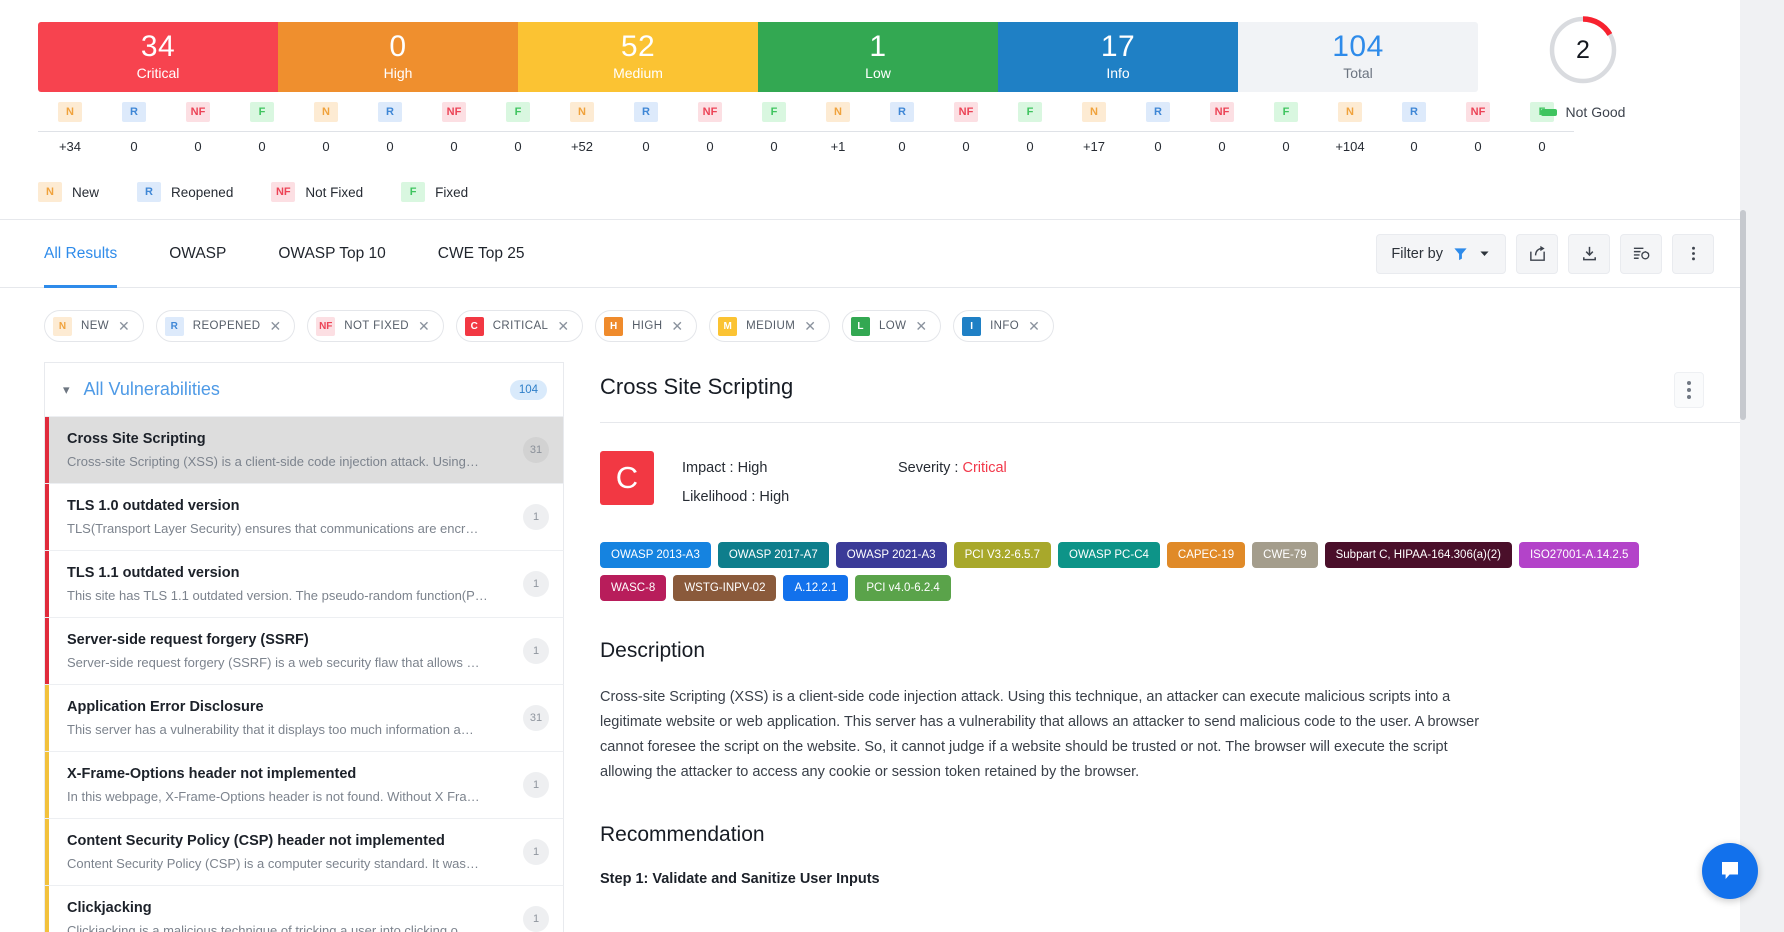  What do you see at coordinates (1002, 555) in the screenshot?
I see `compliance-tag: PCI V3.2-6.5.7` at bounding box center [1002, 555].